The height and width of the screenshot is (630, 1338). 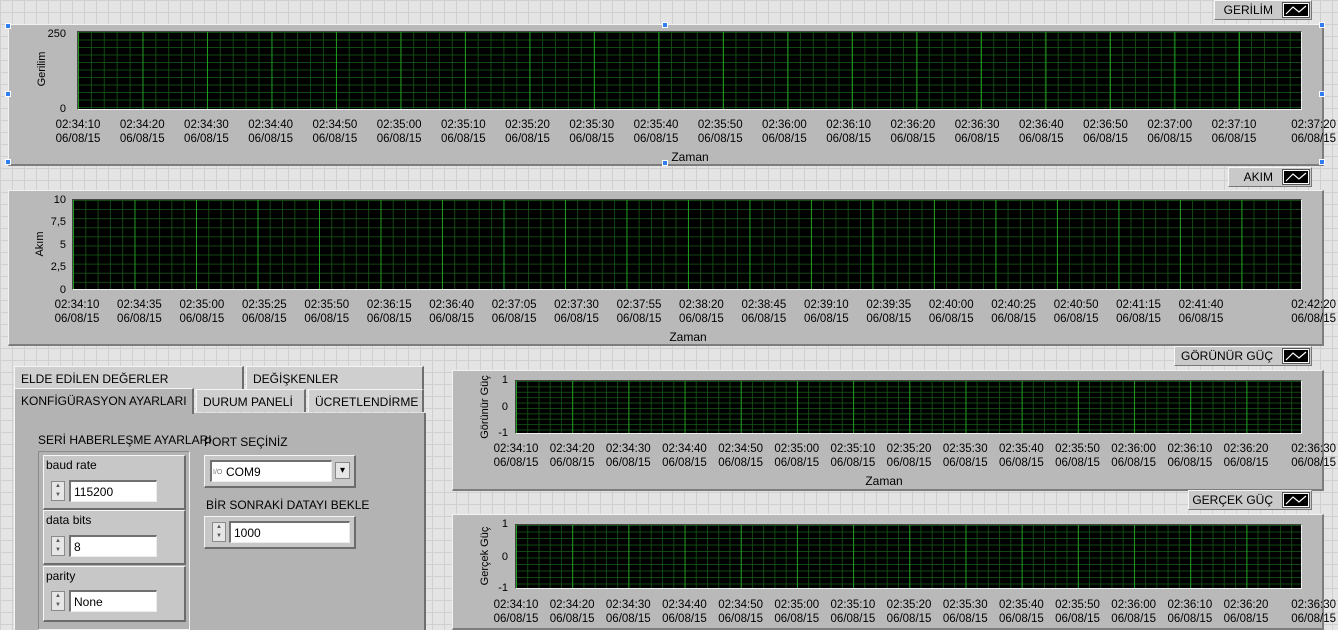 What do you see at coordinates (592, 132) in the screenshot?
I see `x-tick-label: 02:35:30 06/08/15` at bounding box center [592, 132].